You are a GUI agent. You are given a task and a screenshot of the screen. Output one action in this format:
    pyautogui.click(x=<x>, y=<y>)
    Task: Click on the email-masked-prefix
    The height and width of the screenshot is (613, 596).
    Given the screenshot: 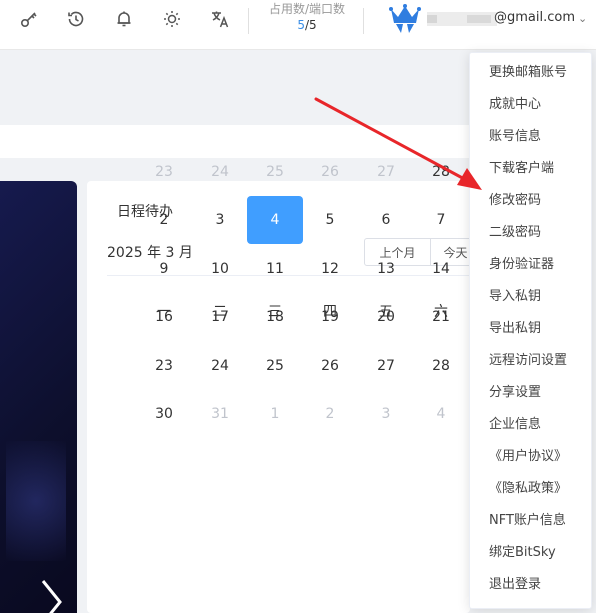 What is the action you would take?
    pyautogui.click(x=462, y=19)
    